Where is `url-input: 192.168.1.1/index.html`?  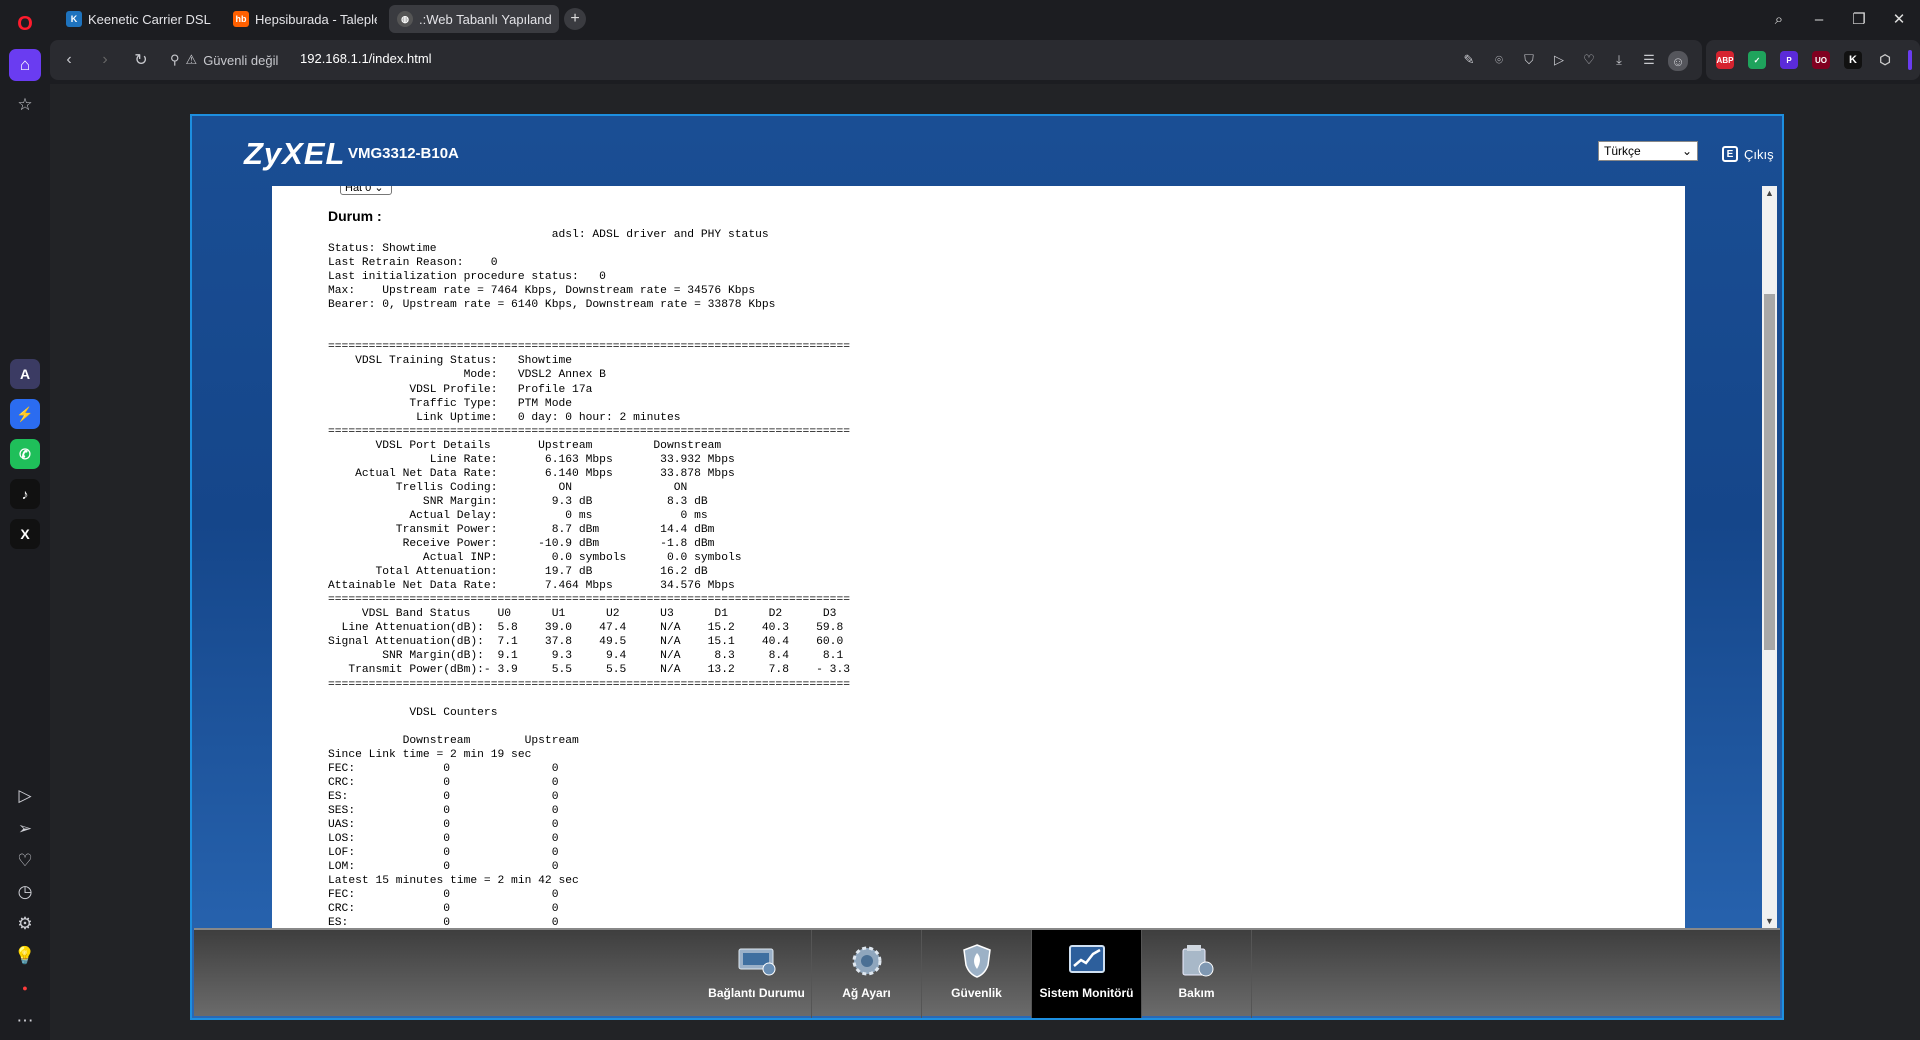
url-input: 192.168.1.1/index.html is located at coordinates (366, 58).